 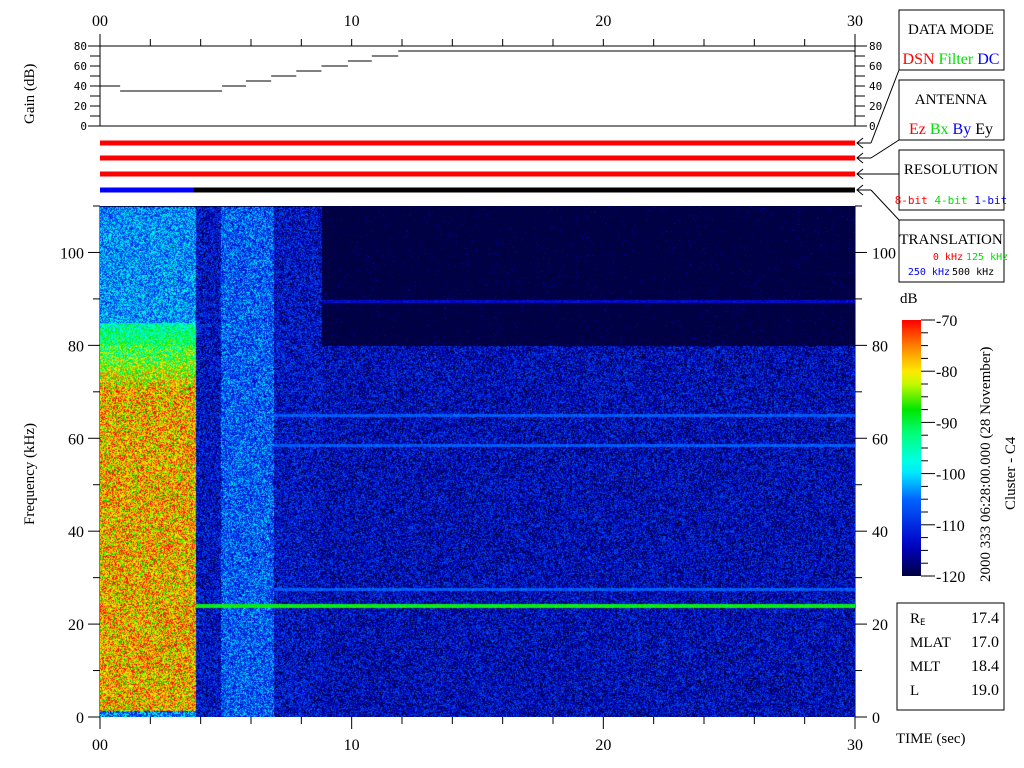 What do you see at coordinates (80, 718) in the screenshot?
I see `freq-tick-label: 0` at bounding box center [80, 718].